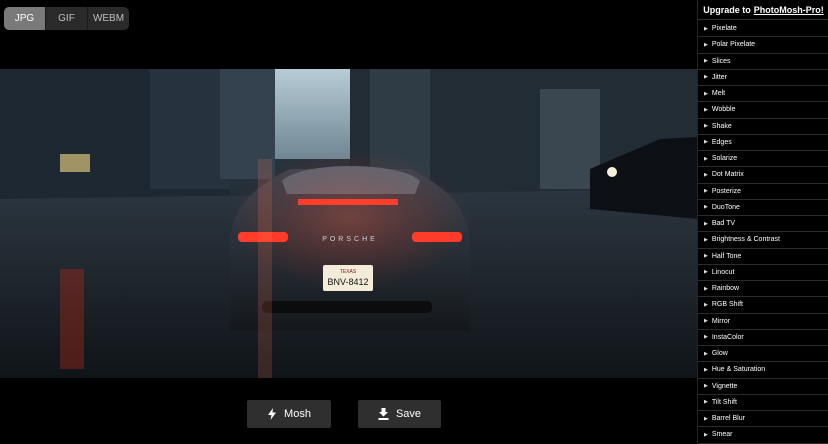 This screenshot has width=828, height=444. Describe the element at coordinates (721, 321) in the screenshot. I see `effect-label: Mirror` at that location.